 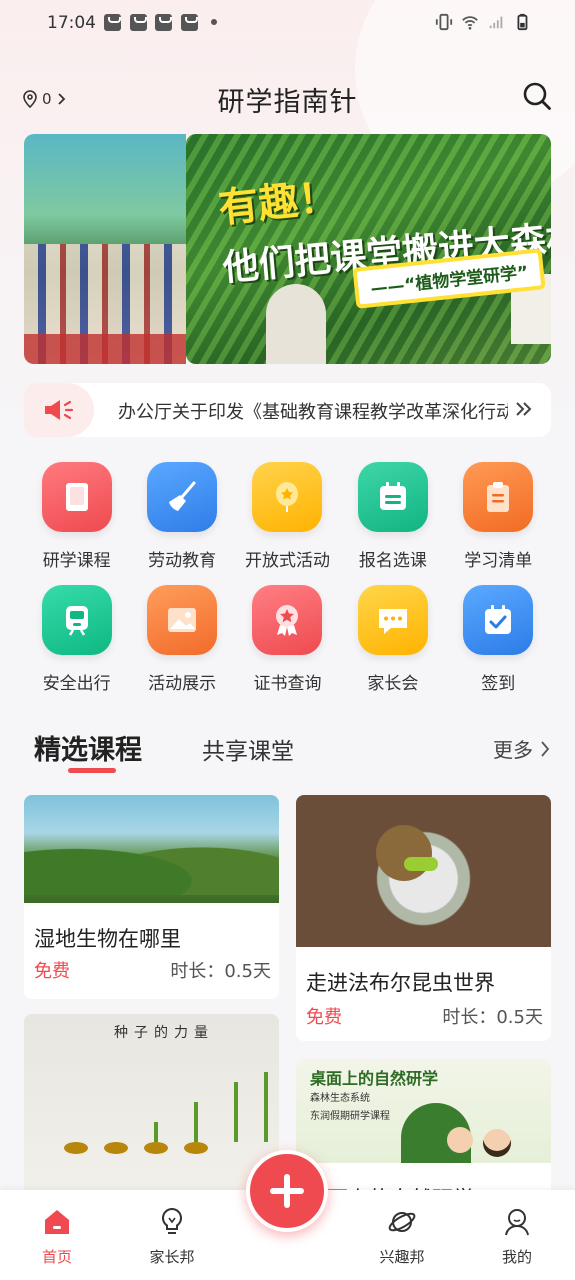 I want to click on grid-item-labor-education: 劳动教育, so click(x=181, y=516).